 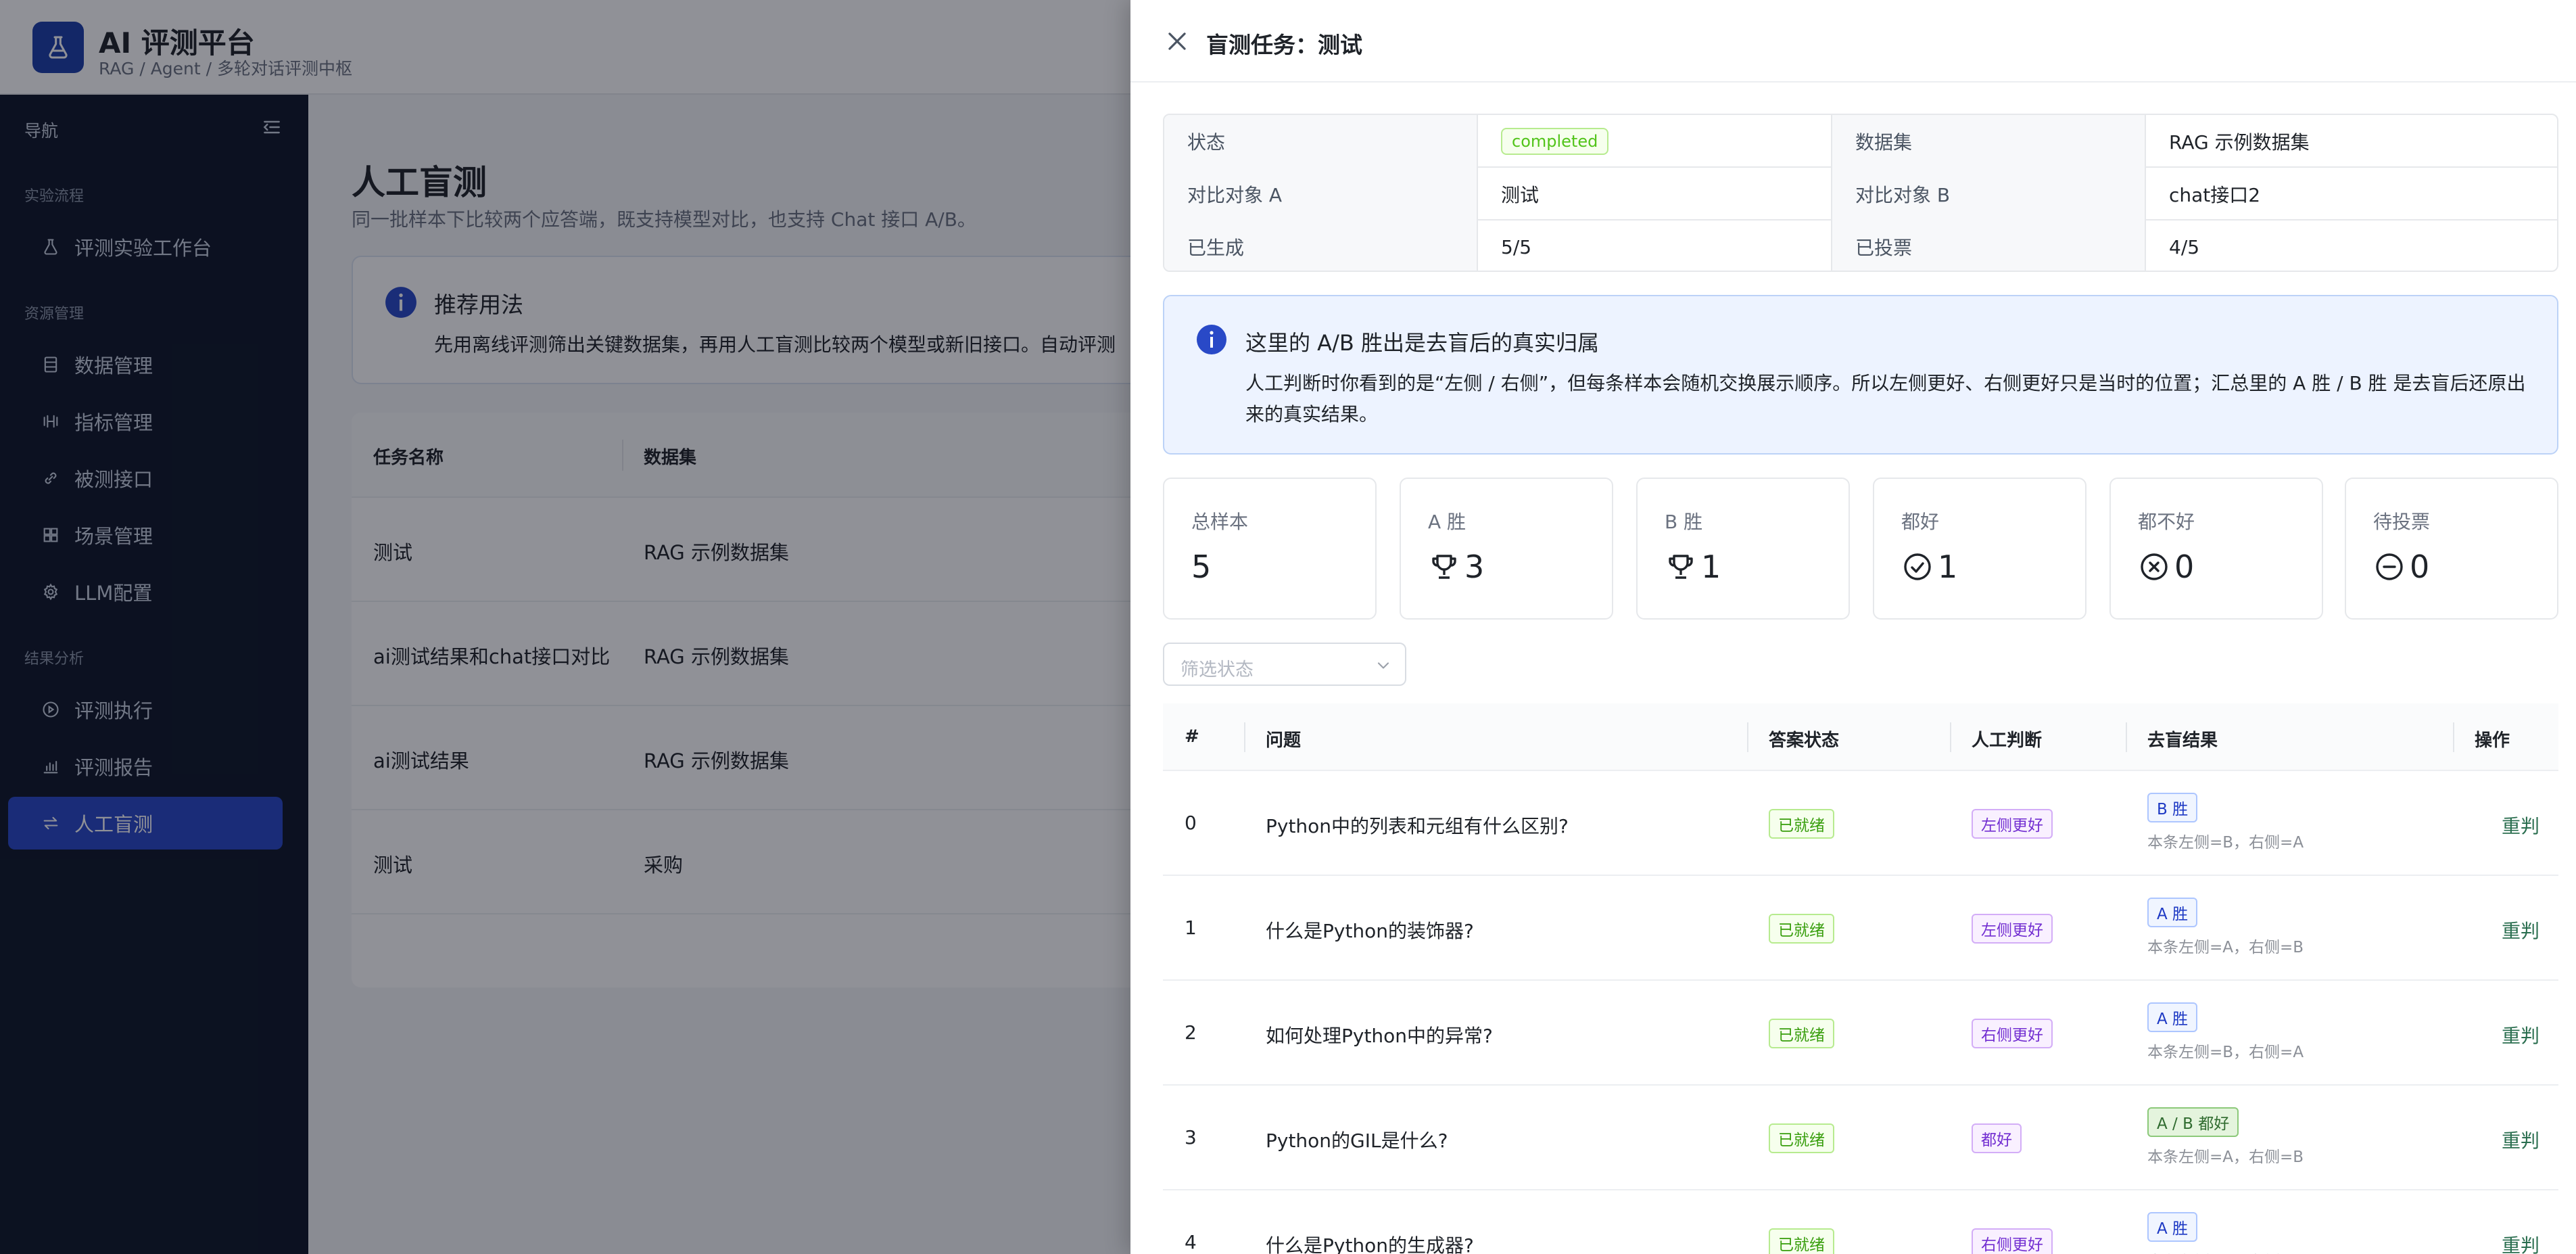 I want to click on row-question: Python的GIL是什么?, so click(x=1357, y=1141).